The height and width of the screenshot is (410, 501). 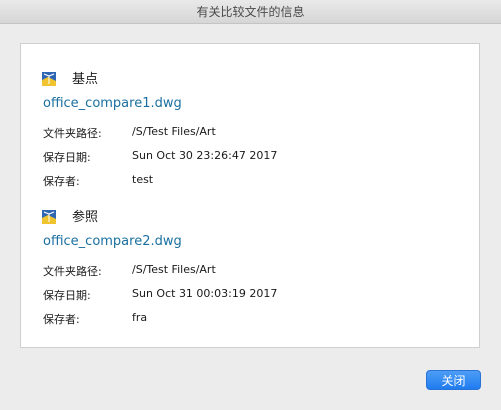 What do you see at coordinates (129, 271) in the screenshot?
I see `reference-folder-row: 文件夹路径: /S/Test Files/Art` at bounding box center [129, 271].